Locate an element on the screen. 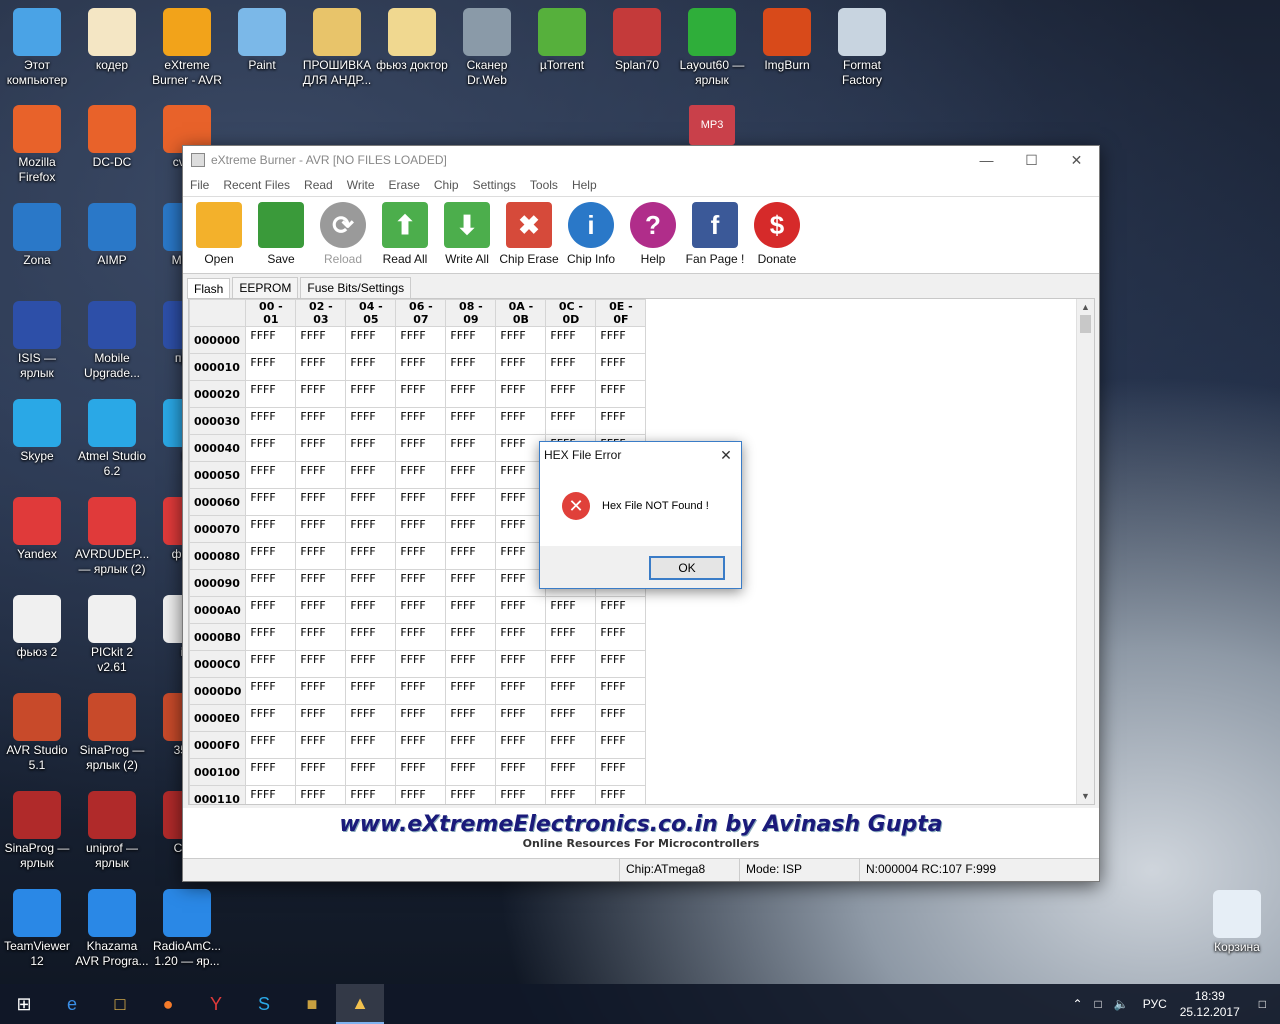 The width and height of the screenshot is (1280, 1024). desktop-icon: TeamViewer 12 is located at coordinates (37, 929).